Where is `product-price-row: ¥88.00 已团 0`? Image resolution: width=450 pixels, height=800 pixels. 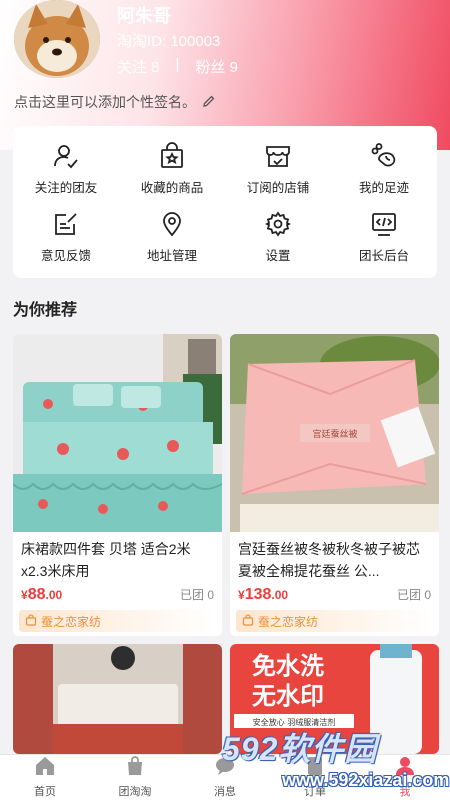
product-price-row: ¥88.00 已团 0 is located at coordinates (117, 593).